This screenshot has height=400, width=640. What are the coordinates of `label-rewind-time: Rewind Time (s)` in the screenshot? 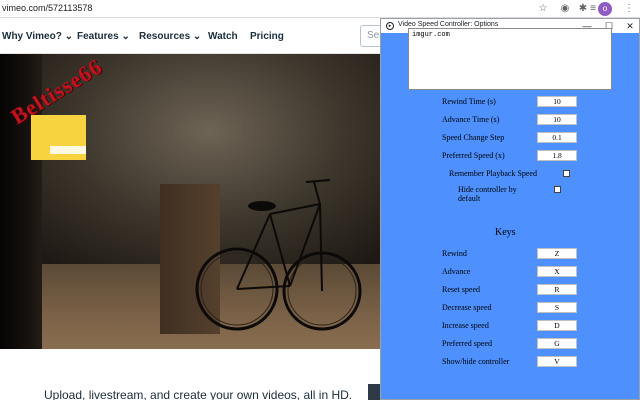 It's located at (469, 101).